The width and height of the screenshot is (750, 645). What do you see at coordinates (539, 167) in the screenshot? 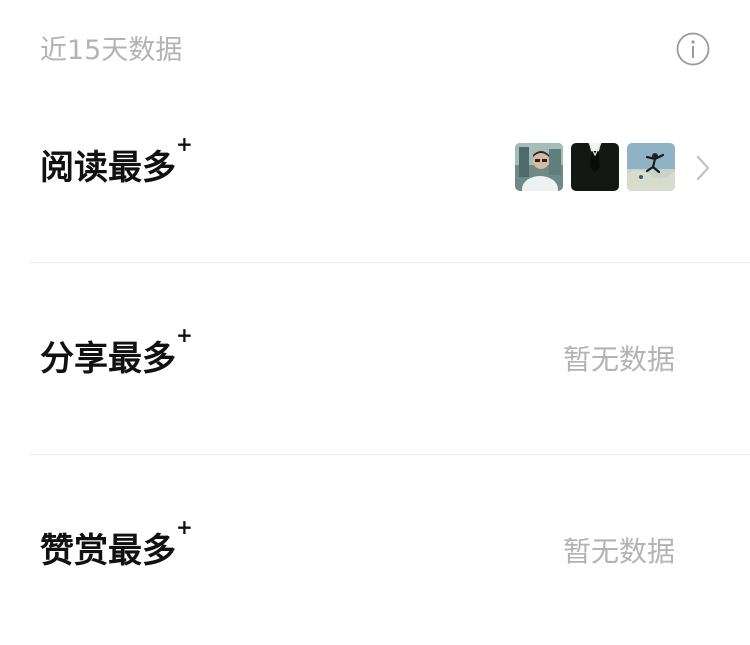
I see `portrait-thumbnail` at bounding box center [539, 167].